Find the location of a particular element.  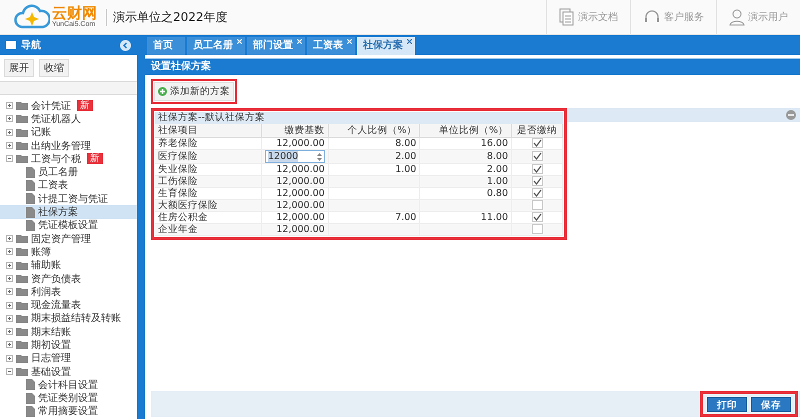

tree-item: 工资表 is located at coordinates (68, 185).